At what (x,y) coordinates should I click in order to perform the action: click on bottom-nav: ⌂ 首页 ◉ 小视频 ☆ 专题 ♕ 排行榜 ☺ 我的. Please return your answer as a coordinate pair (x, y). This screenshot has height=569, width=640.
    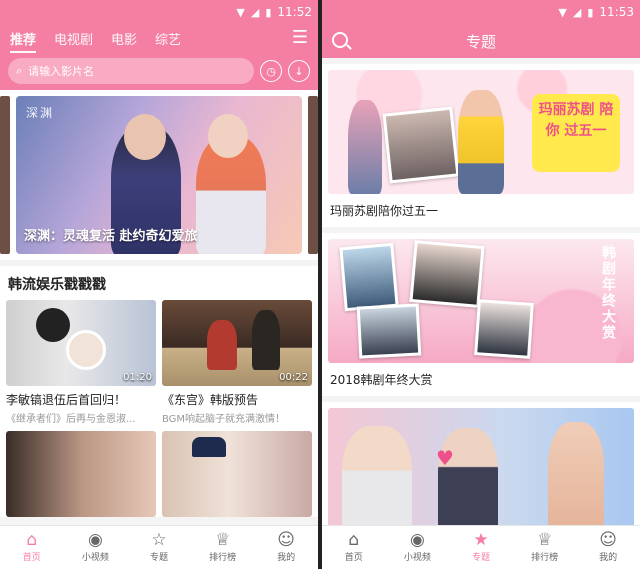
    Looking at the image, I should click on (159, 547).